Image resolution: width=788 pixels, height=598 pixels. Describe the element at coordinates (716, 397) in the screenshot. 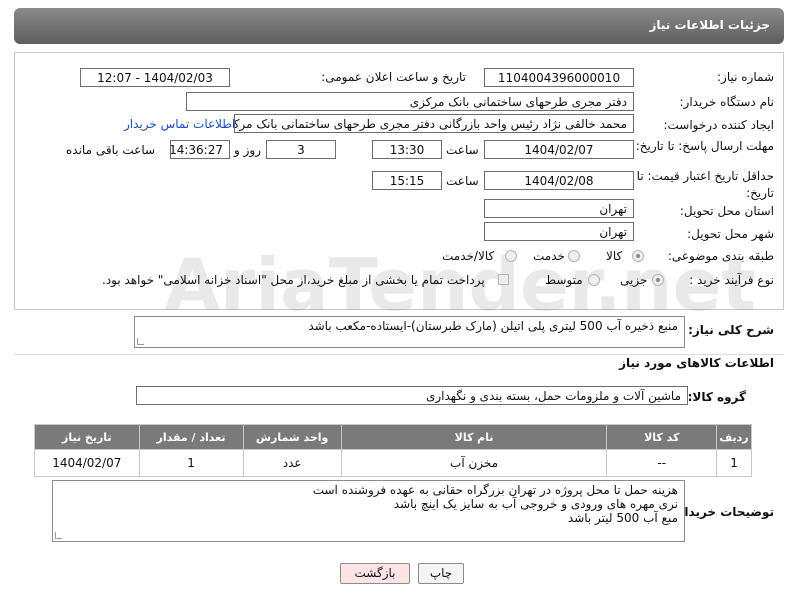

I see `goods-group-label: گروه کالا:` at that location.